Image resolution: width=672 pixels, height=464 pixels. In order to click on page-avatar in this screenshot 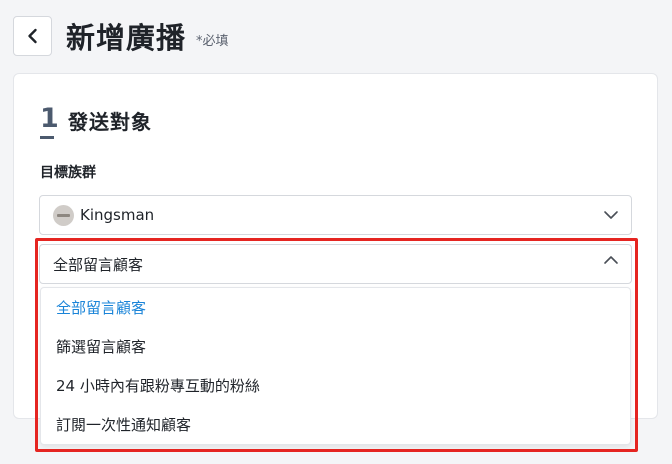, I will do `click(63, 215)`.